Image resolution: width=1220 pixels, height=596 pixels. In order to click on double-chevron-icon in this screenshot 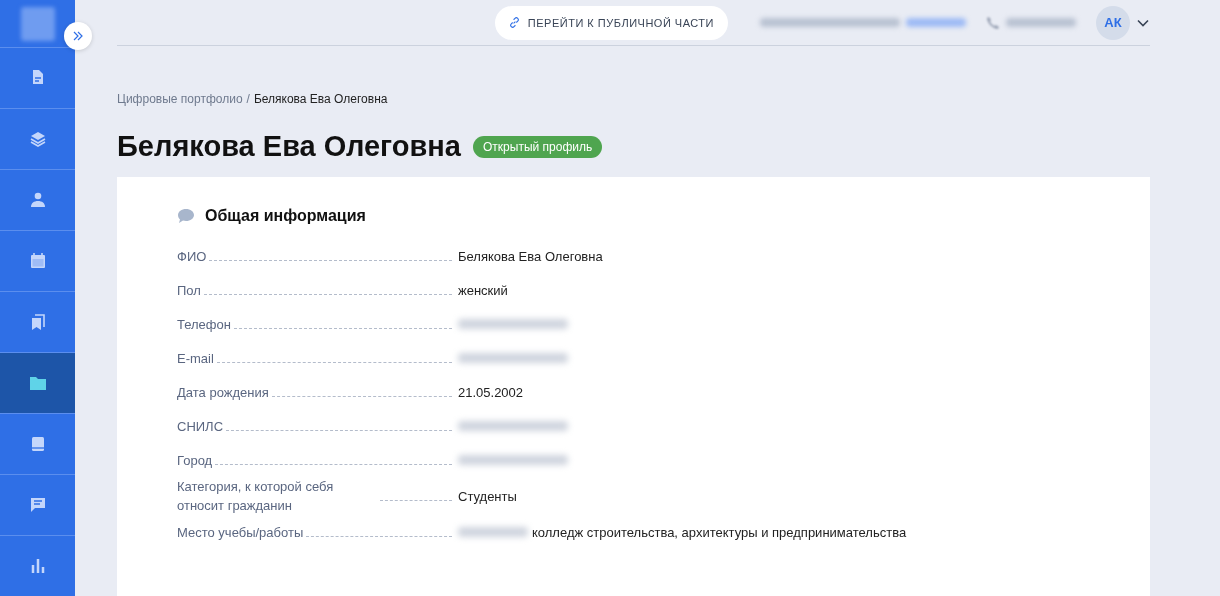, I will do `click(78, 36)`.